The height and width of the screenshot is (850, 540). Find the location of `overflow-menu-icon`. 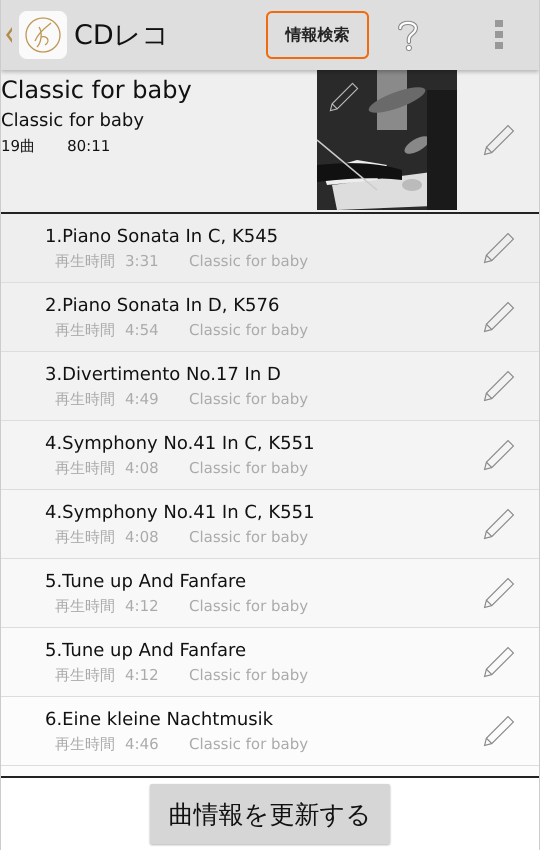

overflow-menu-icon is located at coordinates (499, 35).